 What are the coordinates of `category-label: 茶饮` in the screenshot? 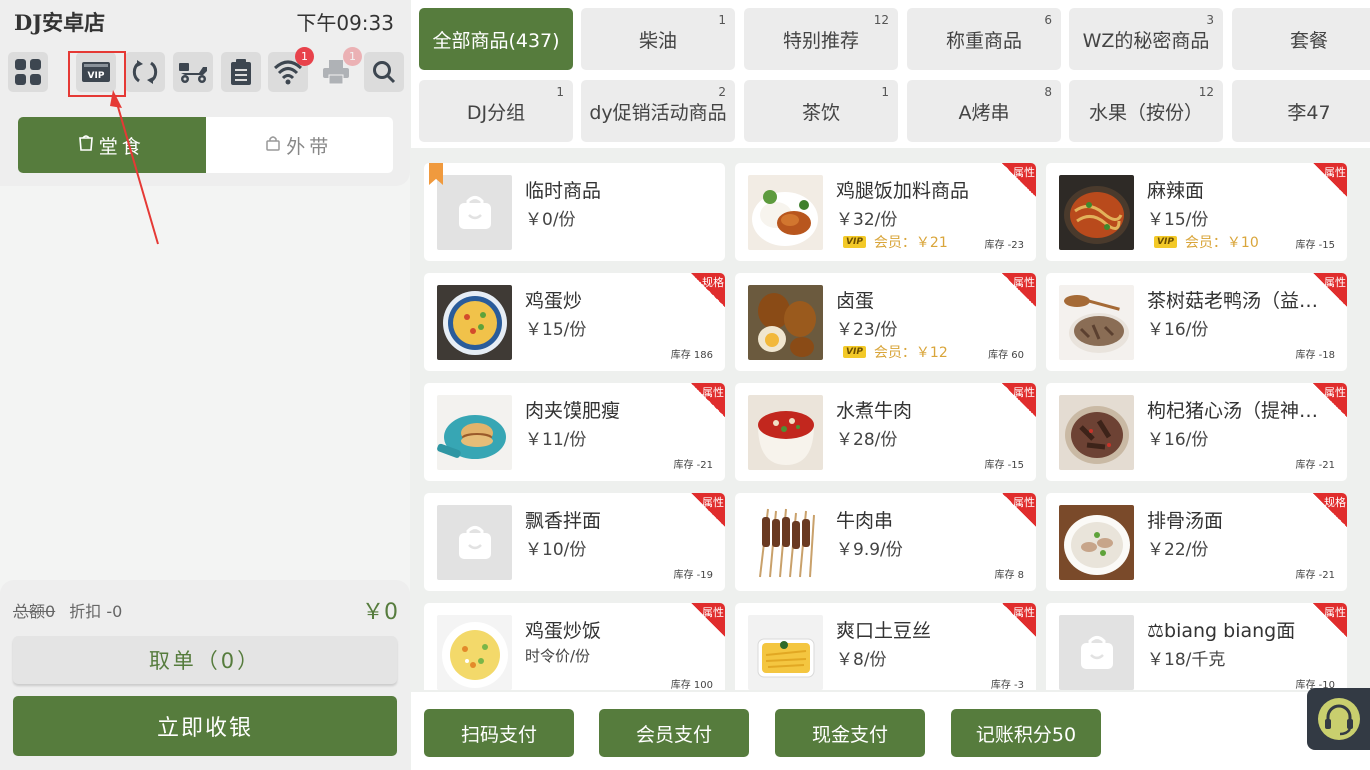 It's located at (820, 112).